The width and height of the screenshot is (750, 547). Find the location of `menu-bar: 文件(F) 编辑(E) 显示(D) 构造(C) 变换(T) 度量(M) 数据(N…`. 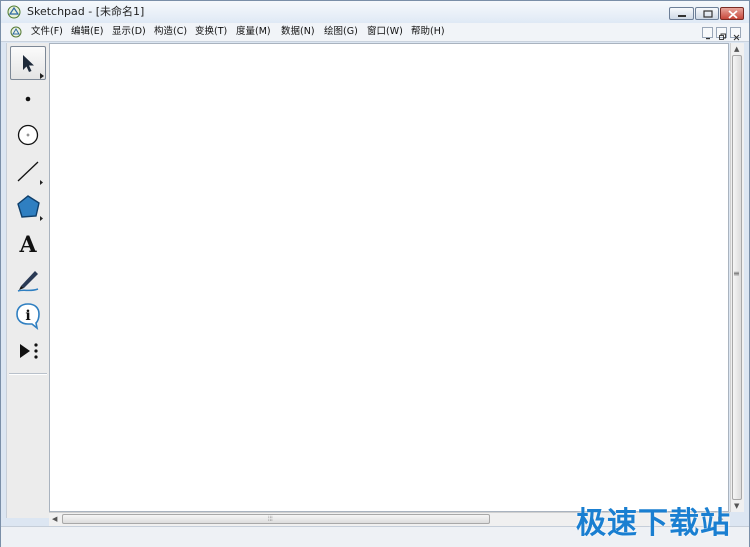

menu-bar: 文件(F) 编辑(E) 显示(D) 构造(C) 变换(T) 度量(M) 数据(N… is located at coordinates (375, 32).